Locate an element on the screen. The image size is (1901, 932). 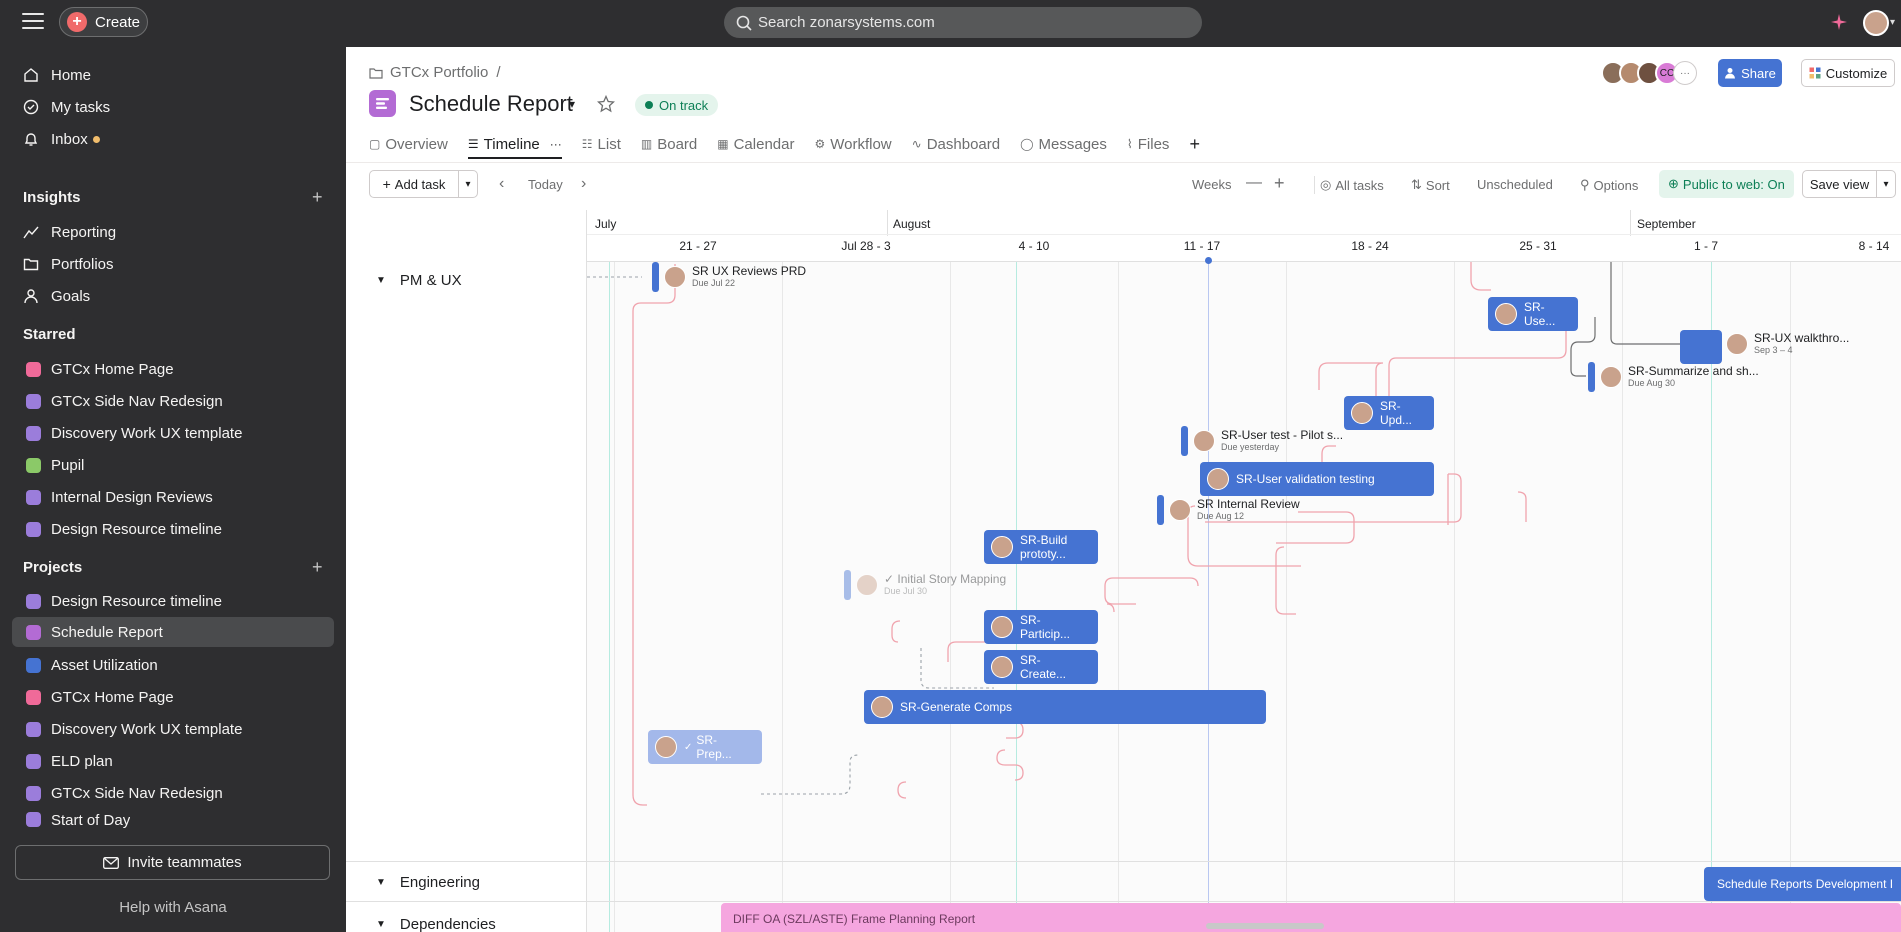
section-pm-ux: ▼ PM & UX is located at coordinates (419, 280).